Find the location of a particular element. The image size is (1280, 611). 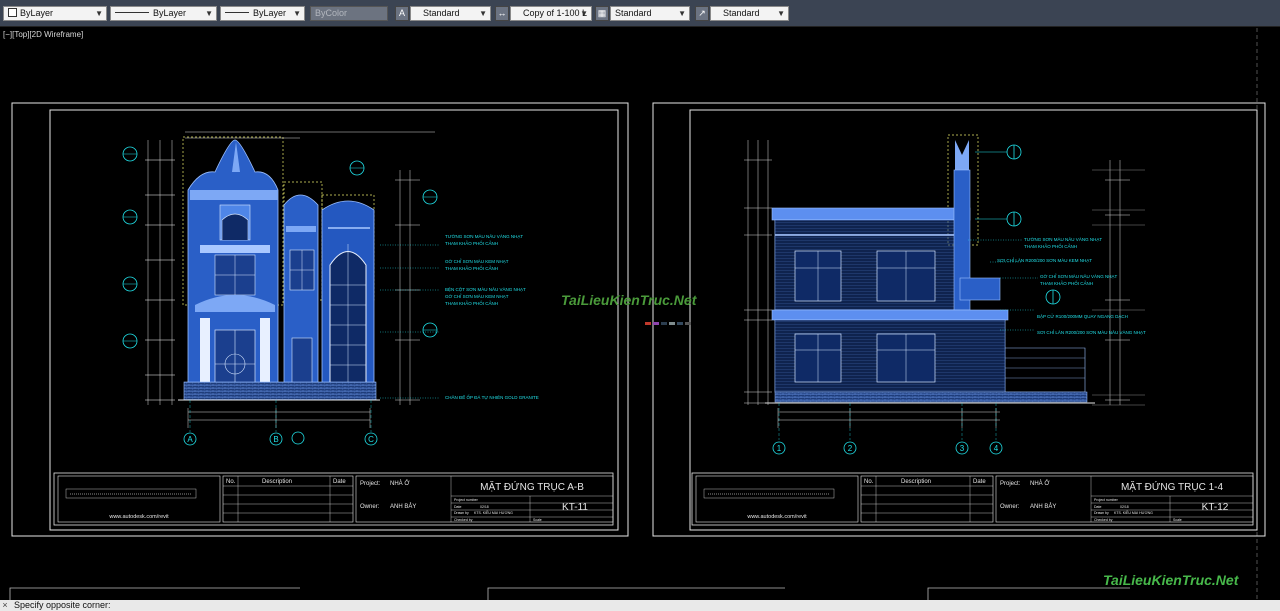

close-icon: × is located at coordinates (5, 605).